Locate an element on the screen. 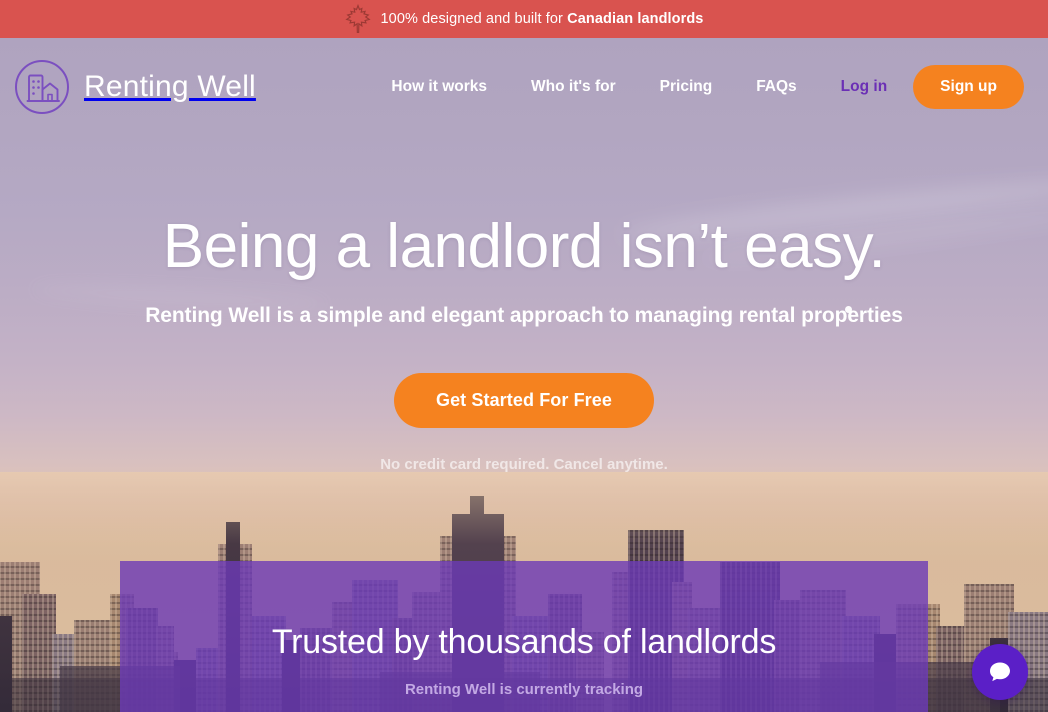  hero-note: No credit card required. Cancel anytime. is located at coordinates (524, 464).